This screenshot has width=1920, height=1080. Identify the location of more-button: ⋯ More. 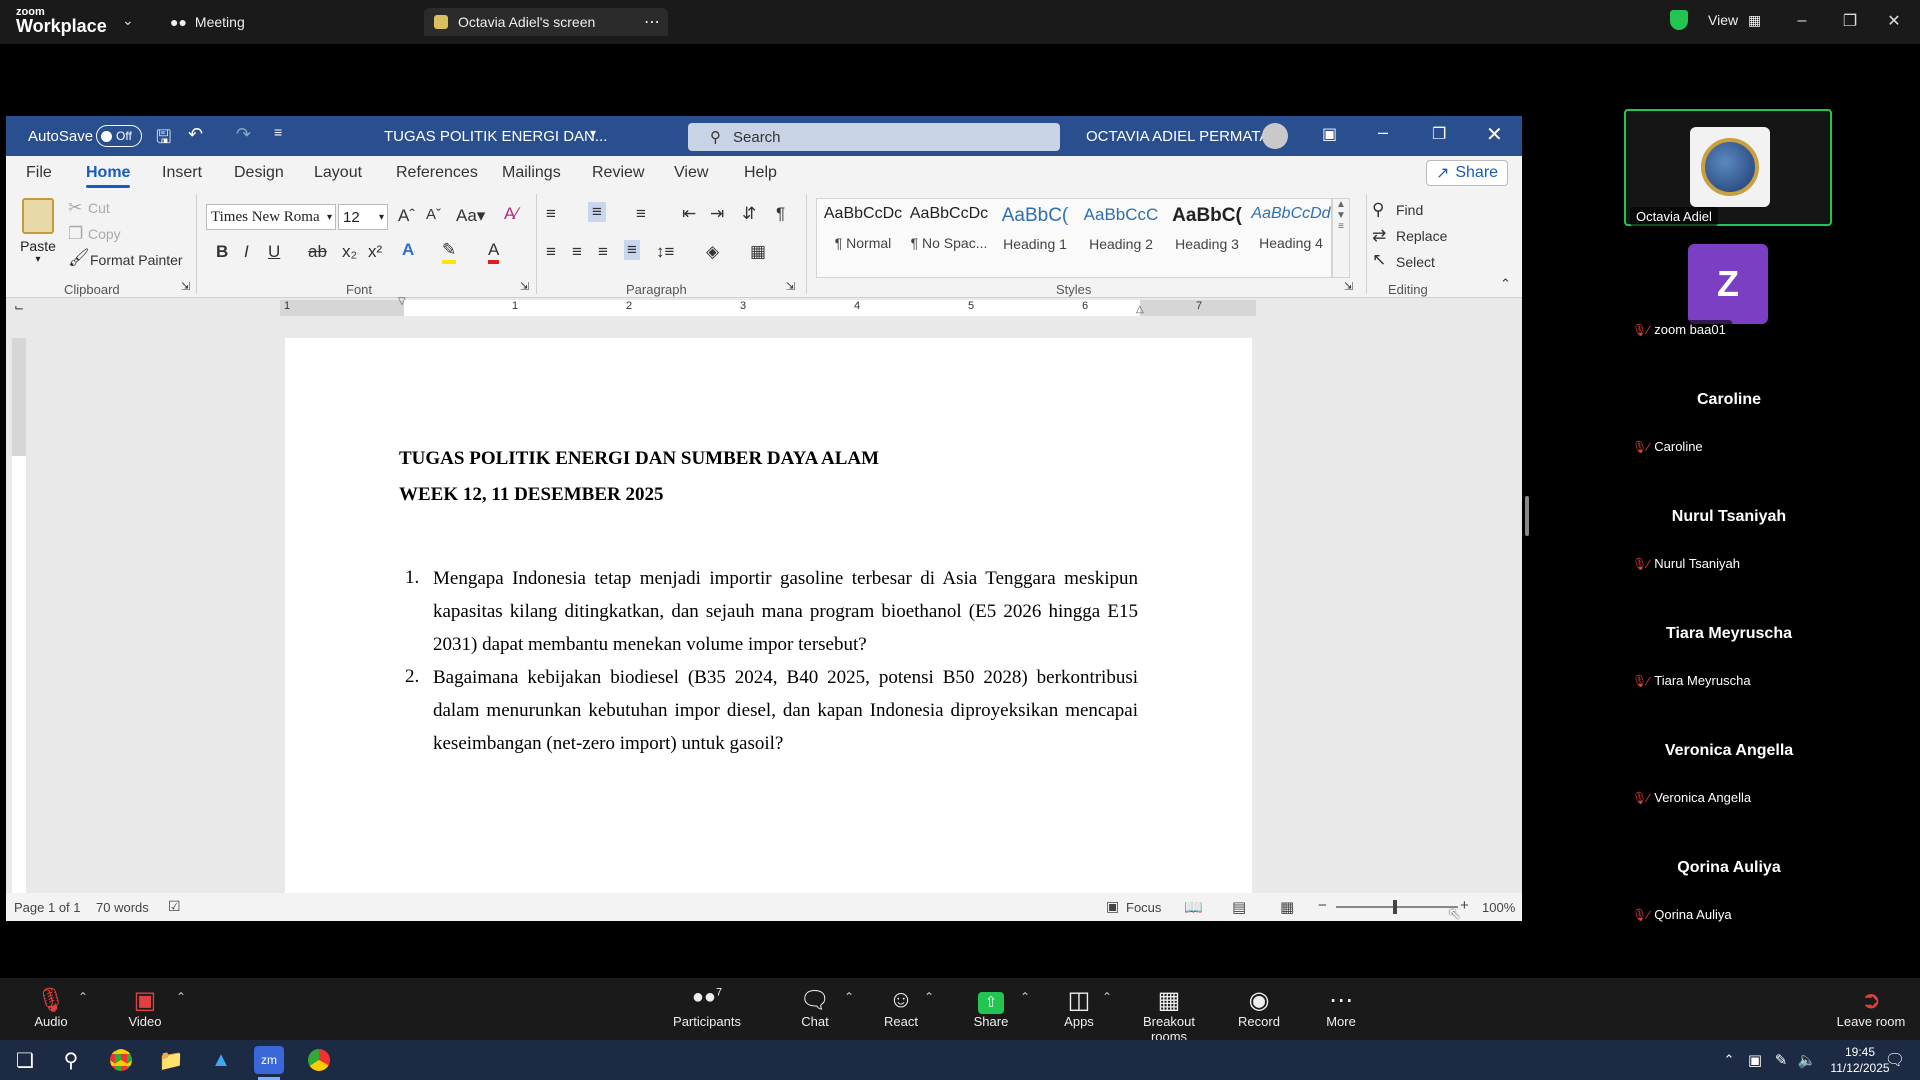
(1341, 1007).